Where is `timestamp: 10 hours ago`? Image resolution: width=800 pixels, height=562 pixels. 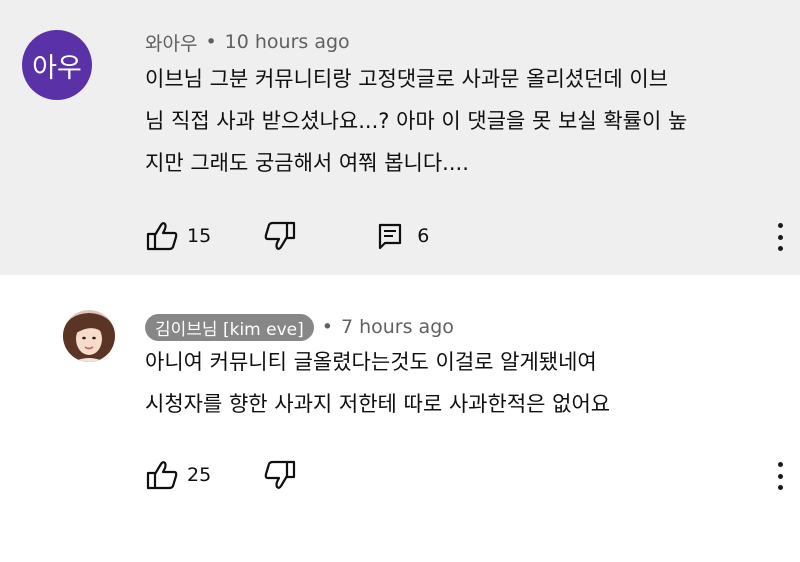 timestamp: 10 hours ago is located at coordinates (287, 42).